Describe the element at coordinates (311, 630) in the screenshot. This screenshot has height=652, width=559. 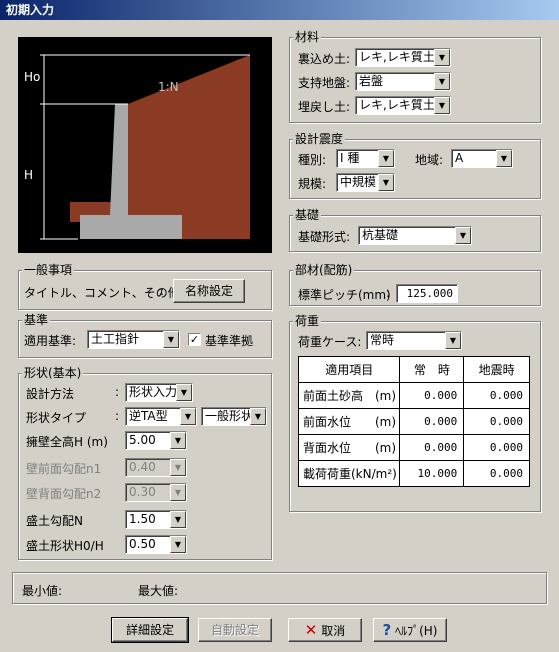
I see `close-icon: ✕` at that location.